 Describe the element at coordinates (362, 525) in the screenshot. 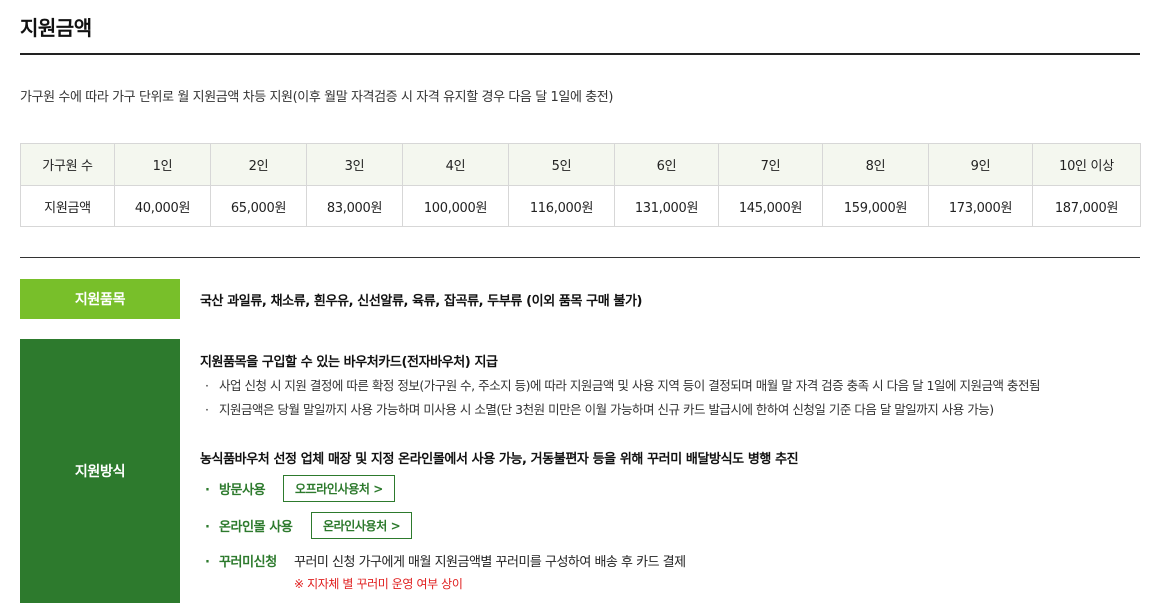

I see `online-store-button: 온라인사용처 >` at that location.